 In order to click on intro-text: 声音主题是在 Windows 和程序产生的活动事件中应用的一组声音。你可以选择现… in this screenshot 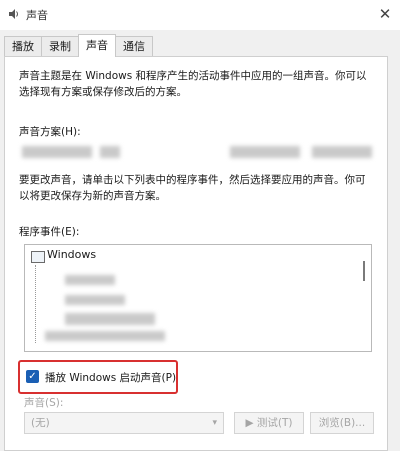, I will do `click(193, 84)`.